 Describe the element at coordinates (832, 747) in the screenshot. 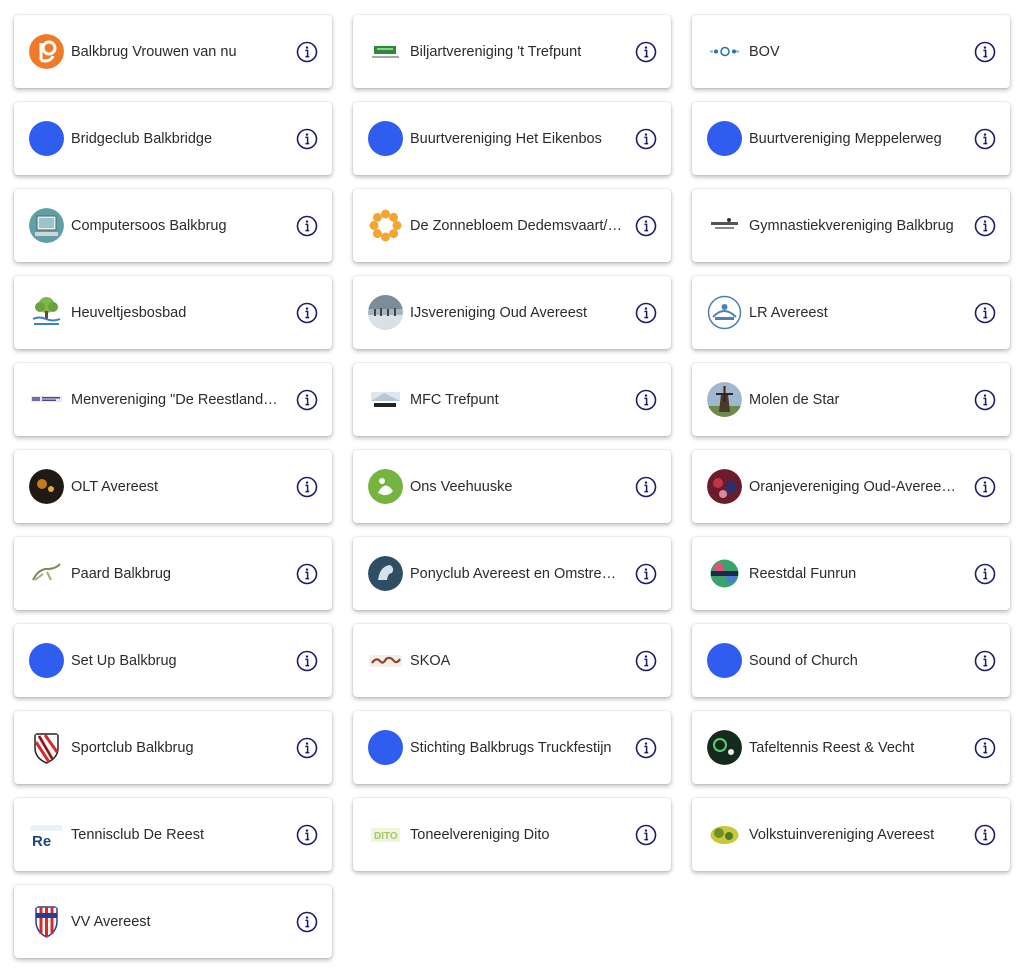

I see `club-name: Tafeltennis Reest & Vecht` at that location.